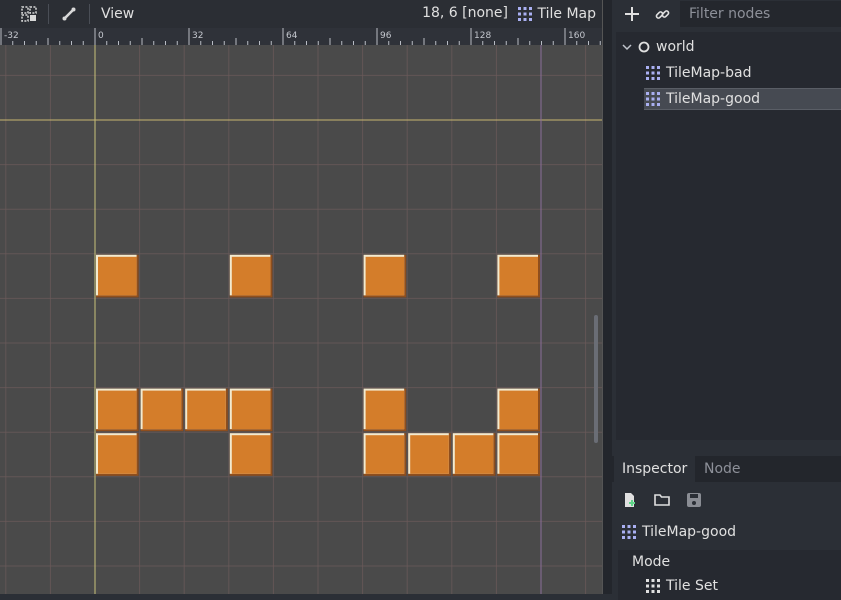 The image size is (841, 600). I want to click on scene-toolbar: Filter nodes, so click(726, 14).